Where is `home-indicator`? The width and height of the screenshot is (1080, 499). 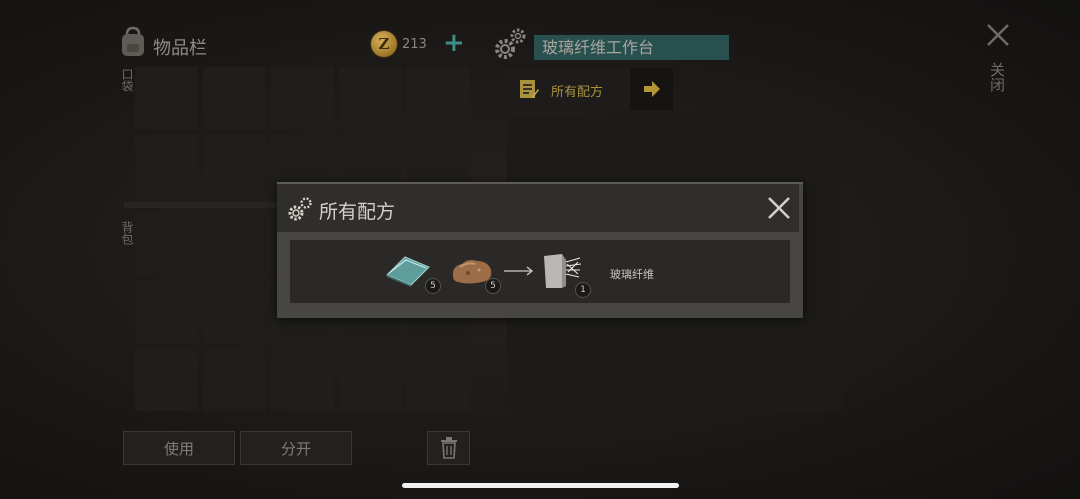 home-indicator is located at coordinates (540, 485).